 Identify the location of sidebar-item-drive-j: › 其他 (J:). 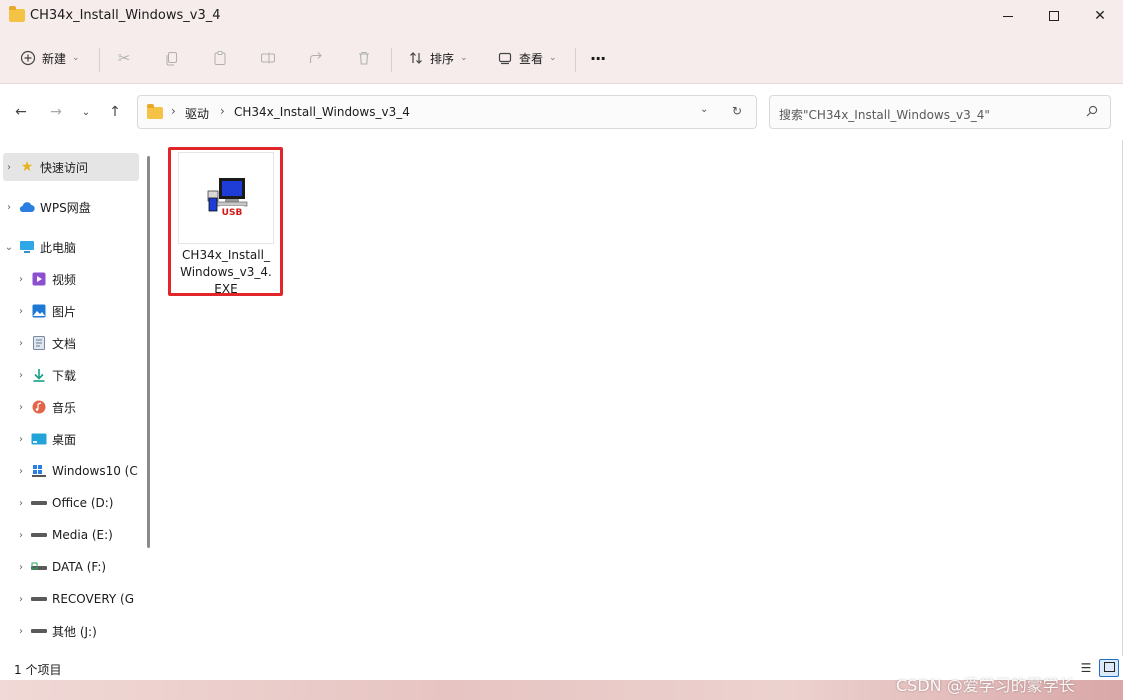
(83, 631).